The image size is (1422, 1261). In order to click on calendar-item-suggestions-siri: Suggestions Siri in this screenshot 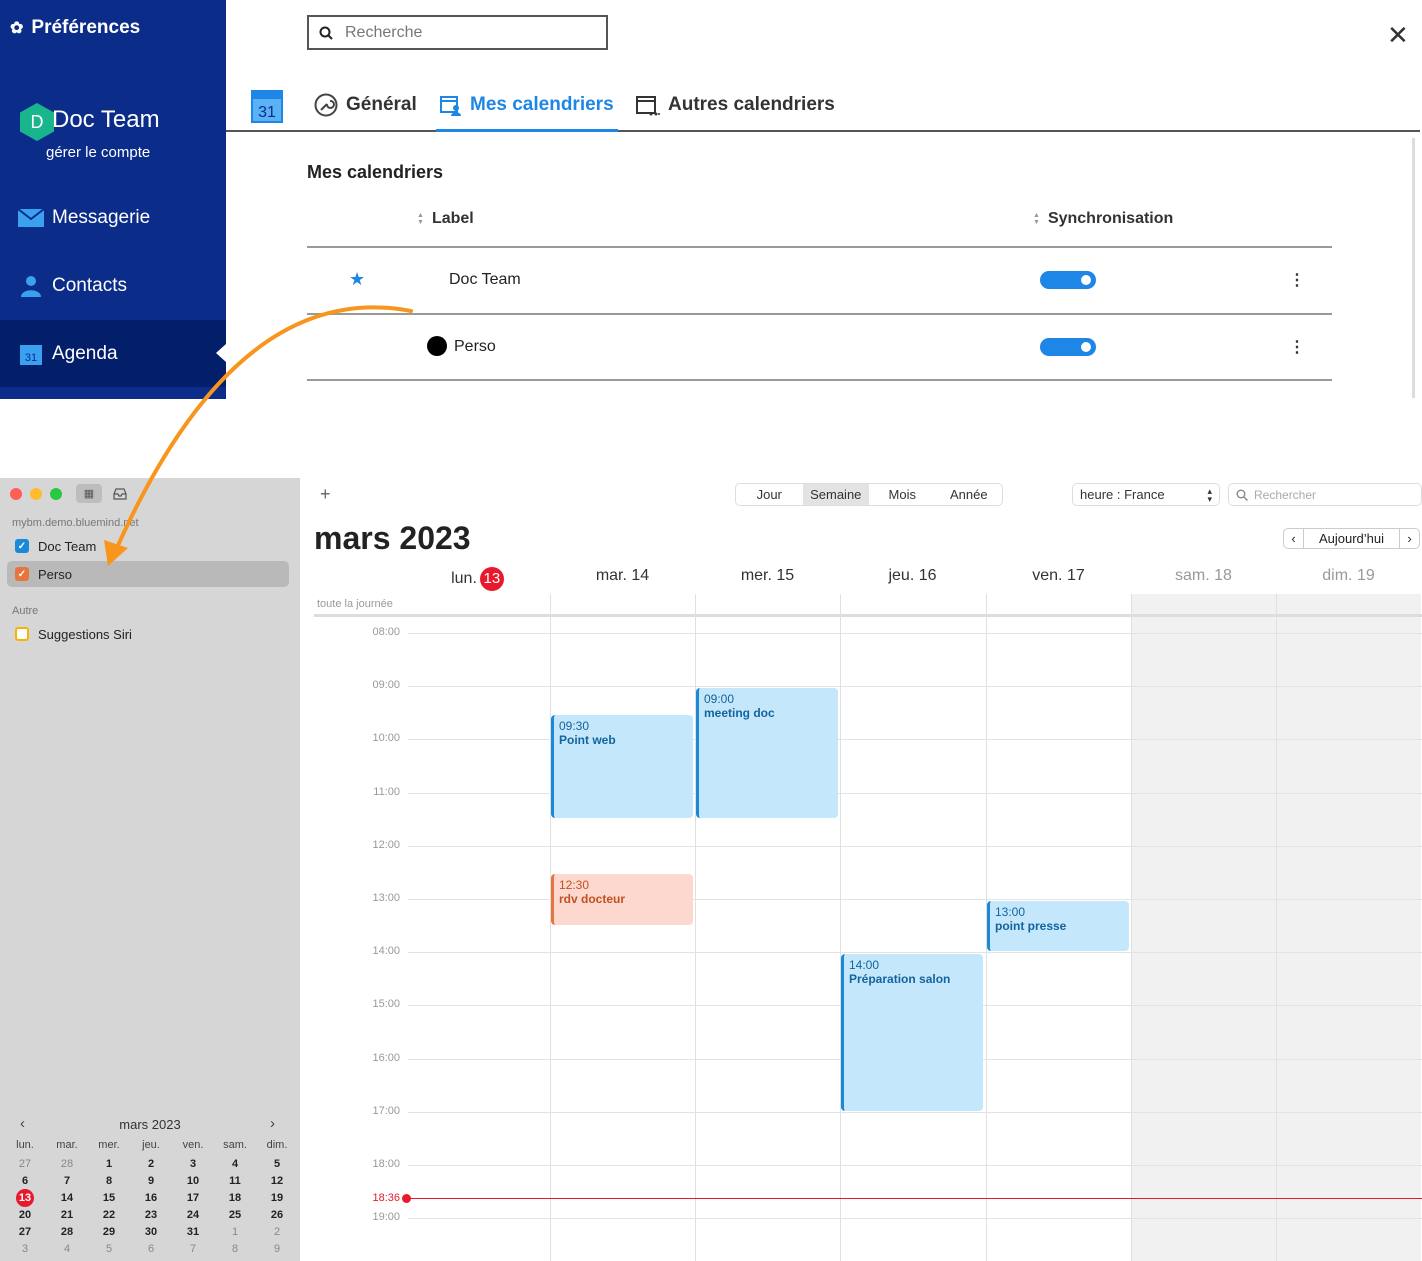, I will do `click(148, 634)`.